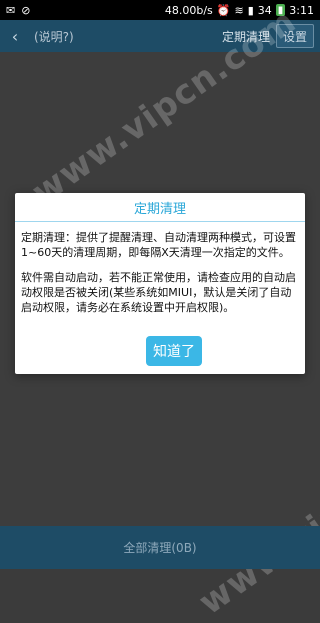  Describe the element at coordinates (188, 10) in the screenshot. I see `network-speed: 48.00b/s` at that location.